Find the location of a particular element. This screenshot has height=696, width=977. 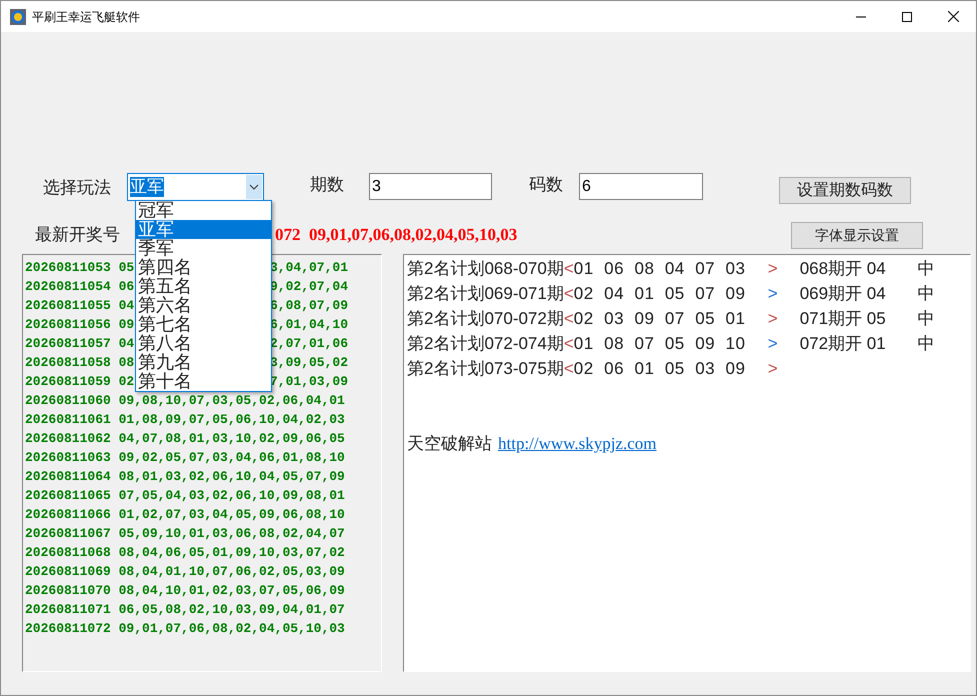

history-row-start: 20260811057 04 is located at coordinates (79, 344).